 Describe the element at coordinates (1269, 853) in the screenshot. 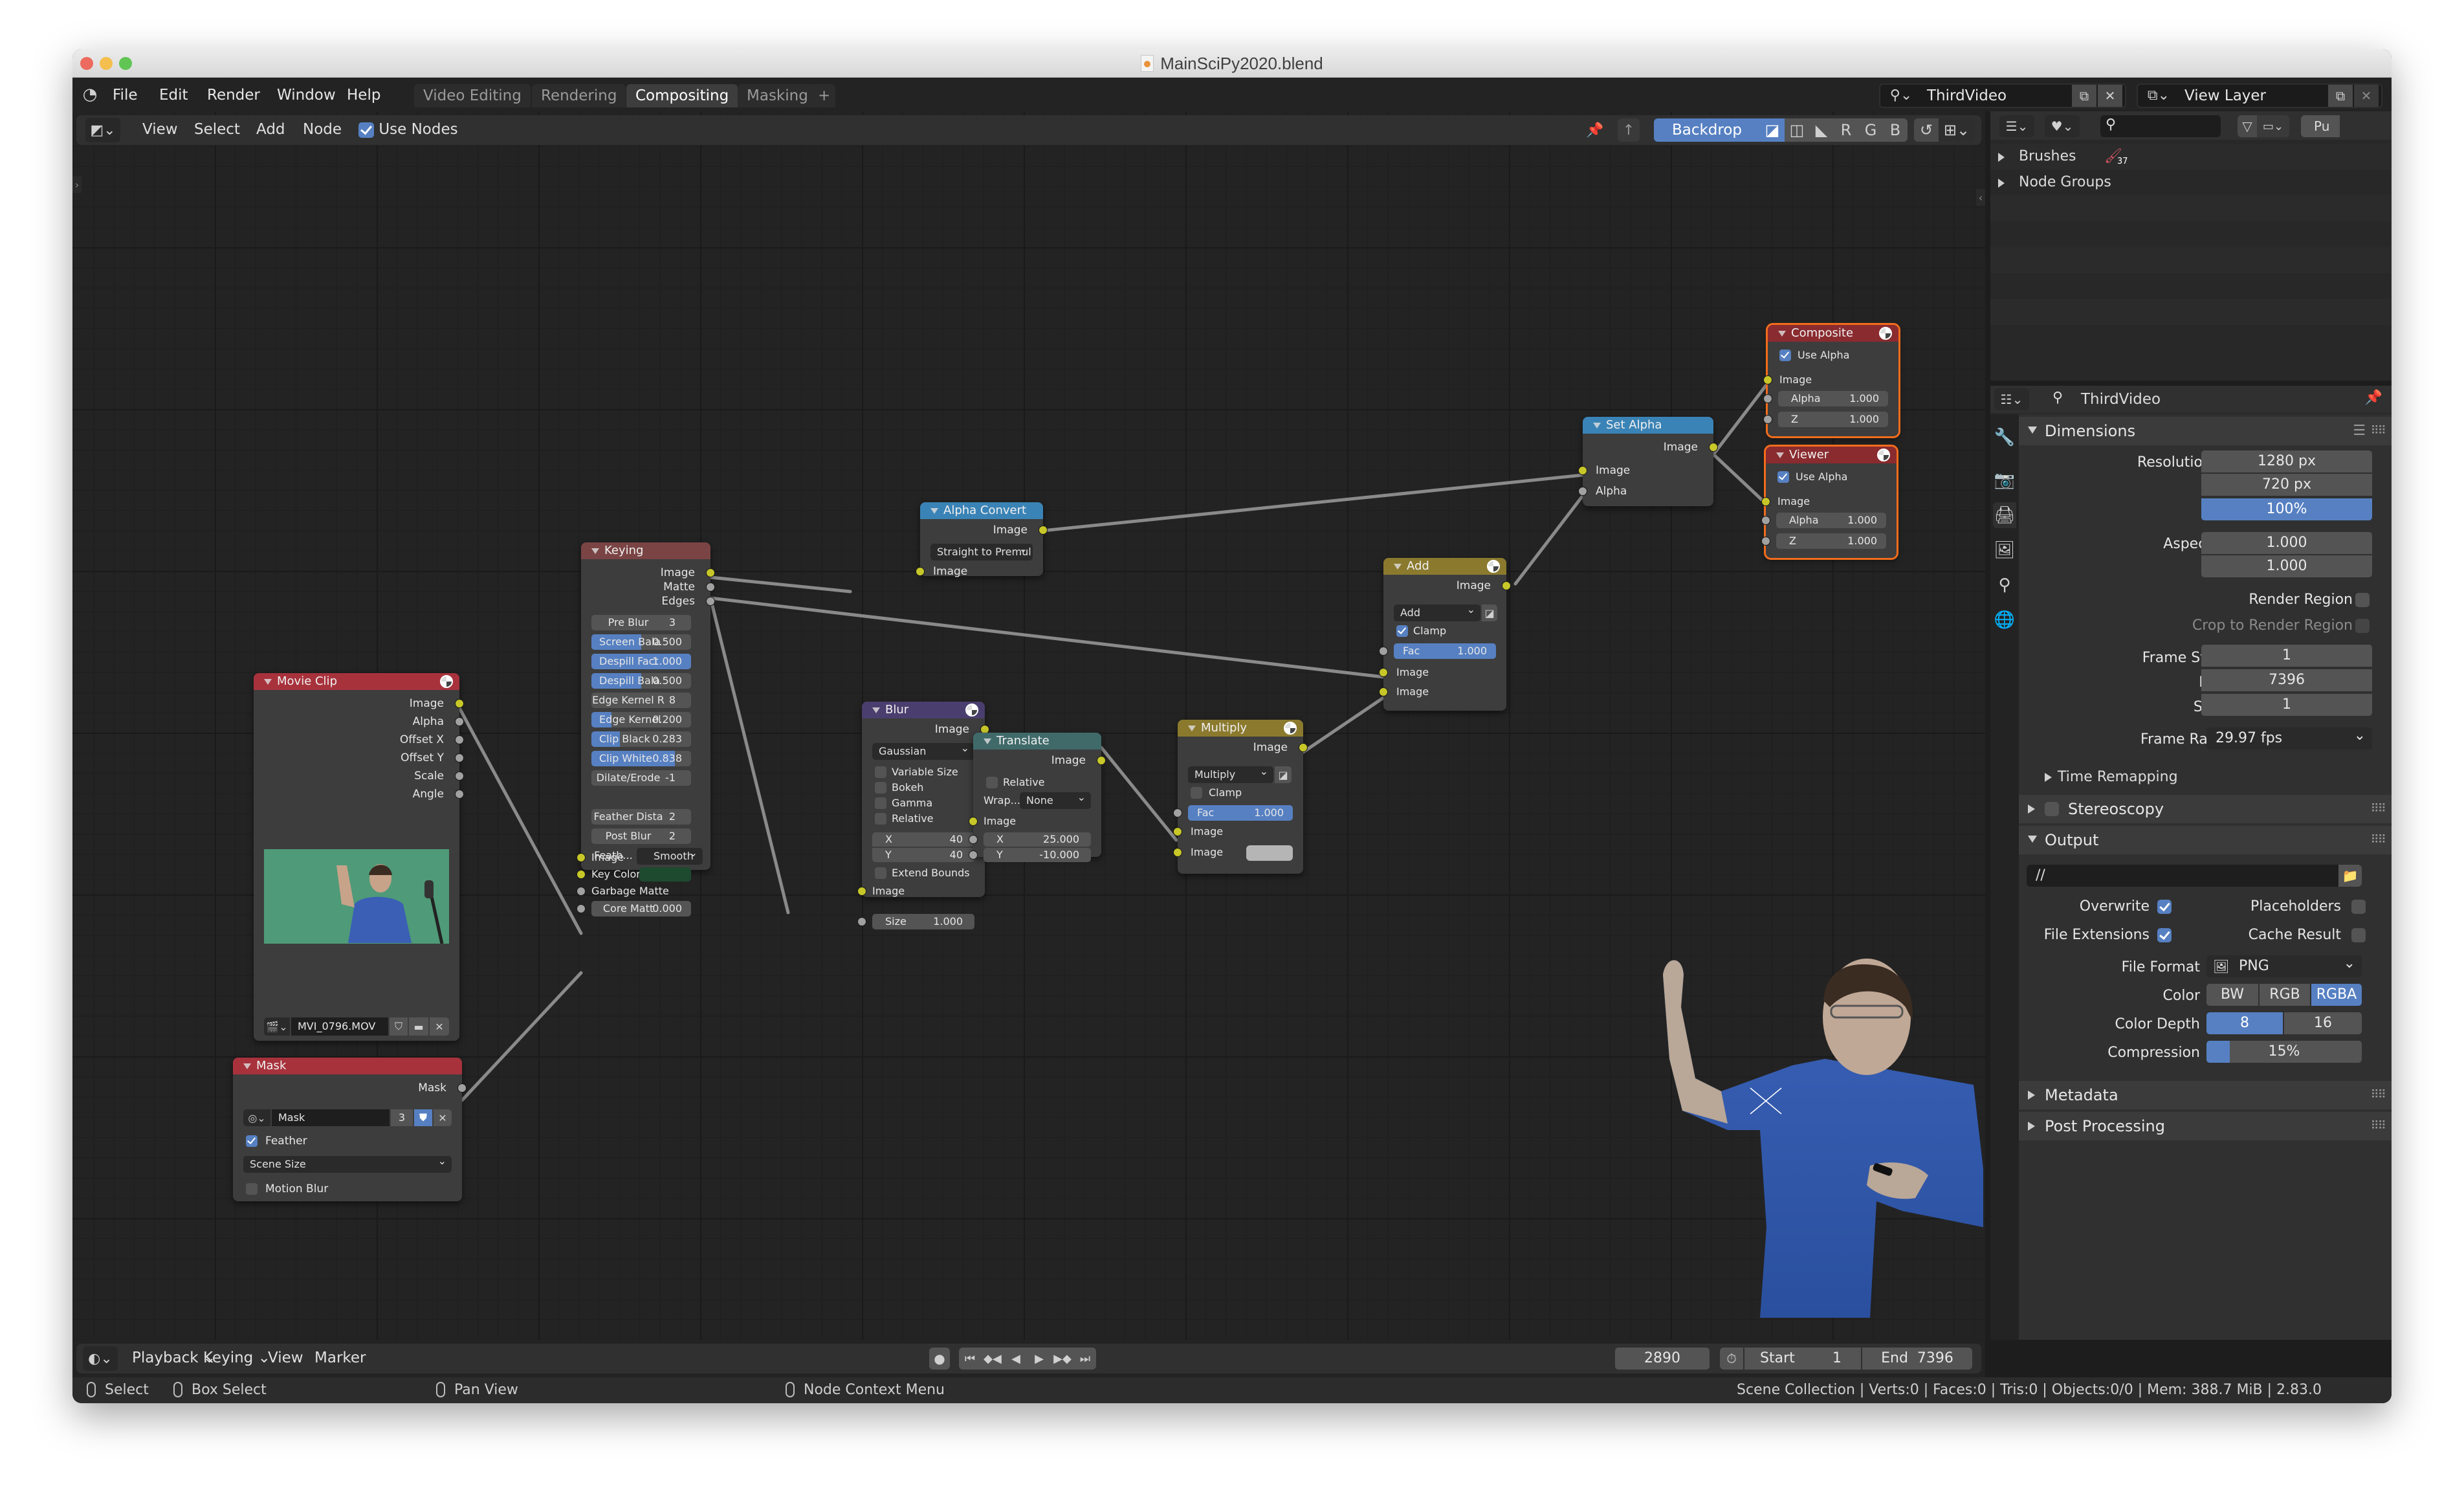

I see `color-swatch` at that location.